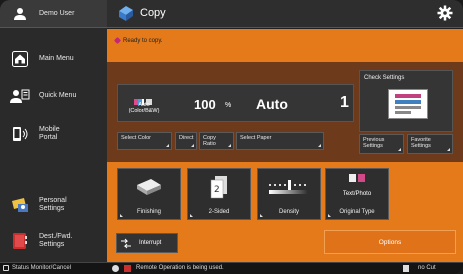  I want to click on density-button: Density, so click(289, 194).